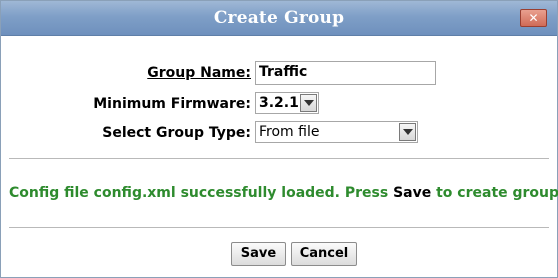 The width and height of the screenshot is (558, 278). What do you see at coordinates (345, 73) in the screenshot?
I see `group-name-input: Traffic` at bounding box center [345, 73].